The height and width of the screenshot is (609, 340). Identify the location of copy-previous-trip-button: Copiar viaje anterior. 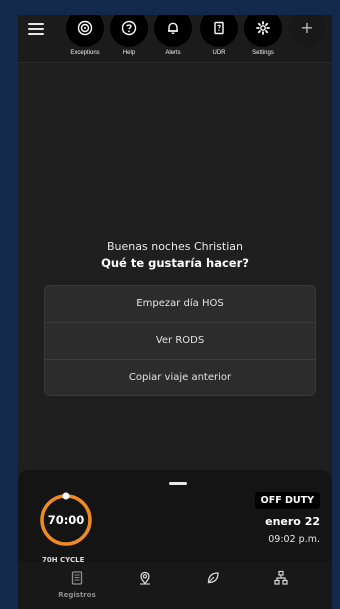
(180, 377).